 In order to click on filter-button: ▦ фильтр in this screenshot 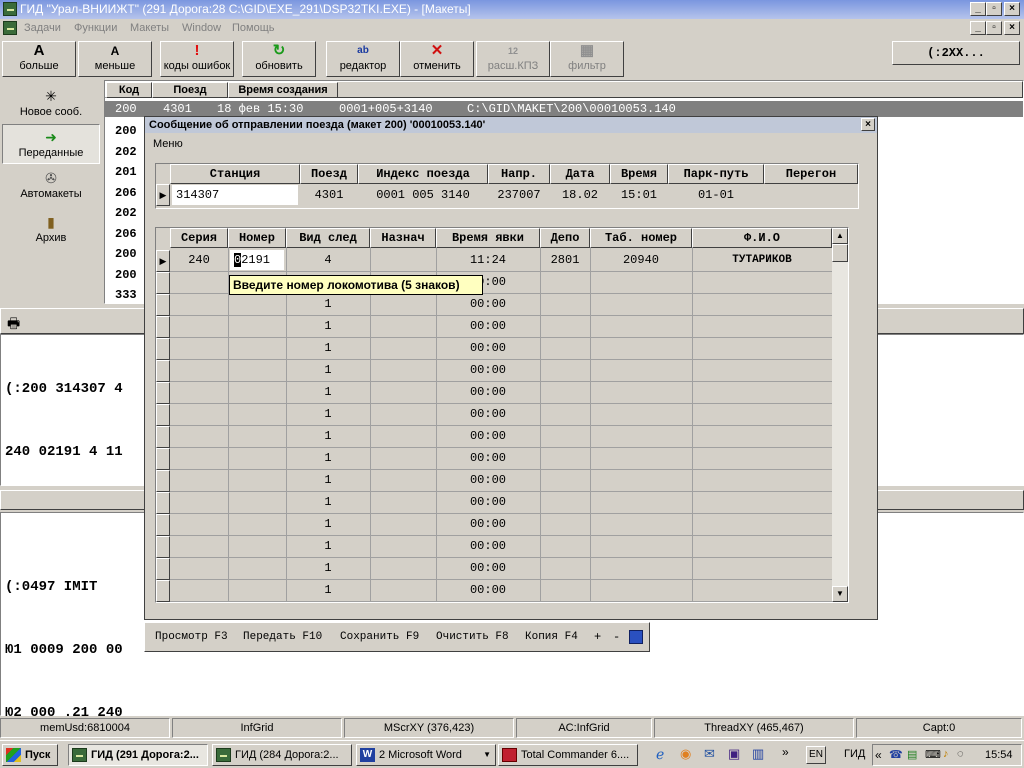, I will do `click(587, 59)`.